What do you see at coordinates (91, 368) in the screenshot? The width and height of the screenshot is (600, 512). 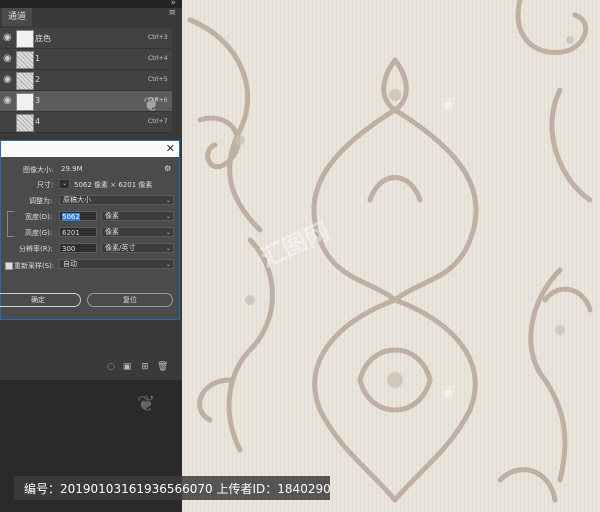 I see `panel-footer: ◌ ▣ ⊞ 🗑` at bounding box center [91, 368].